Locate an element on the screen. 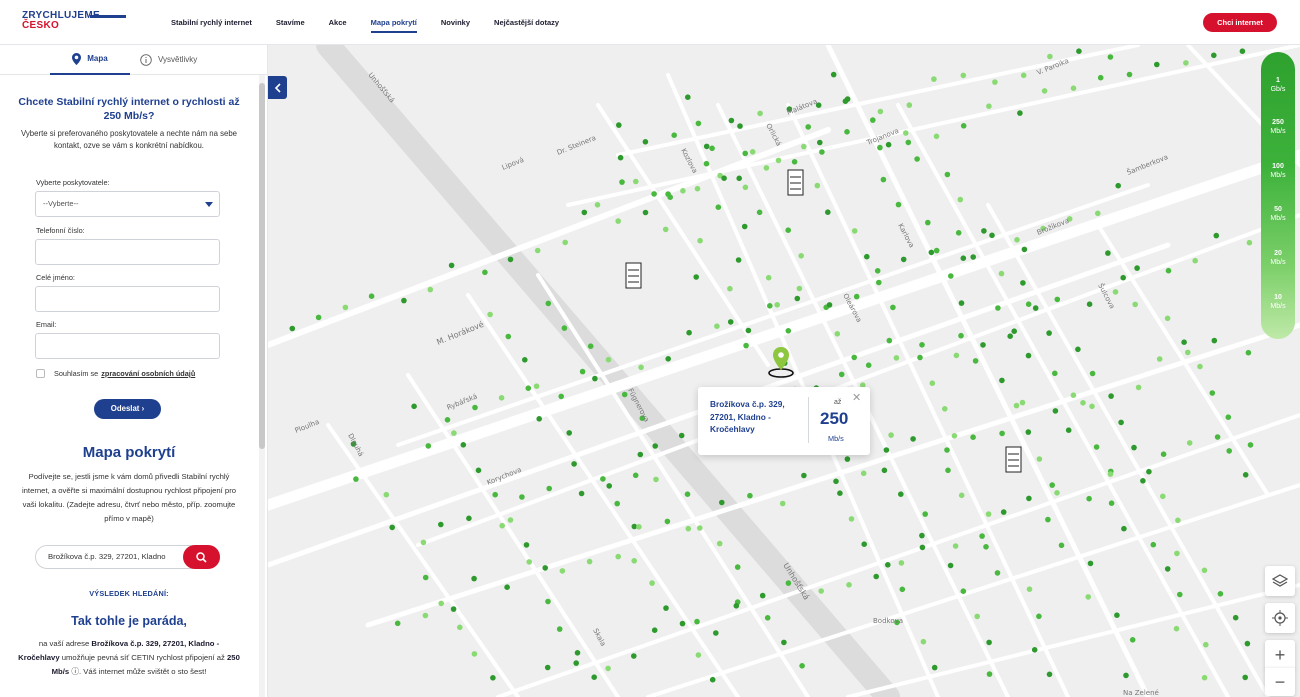 This screenshot has height=697, width=1300. zoom-in-button: + is located at coordinates (1280, 655).